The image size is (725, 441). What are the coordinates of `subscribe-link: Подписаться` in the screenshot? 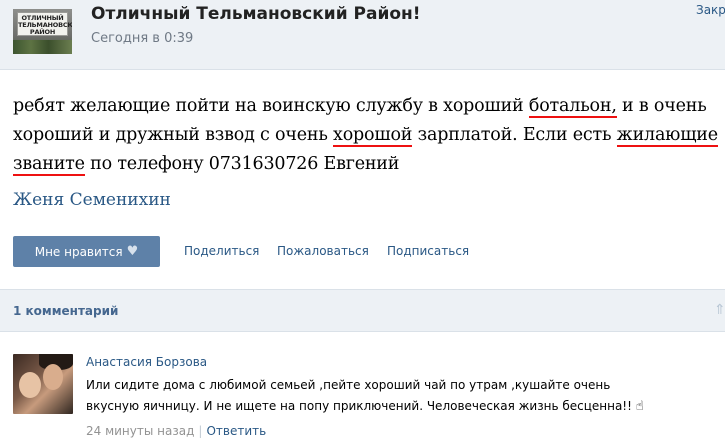 It's located at (428, 251).